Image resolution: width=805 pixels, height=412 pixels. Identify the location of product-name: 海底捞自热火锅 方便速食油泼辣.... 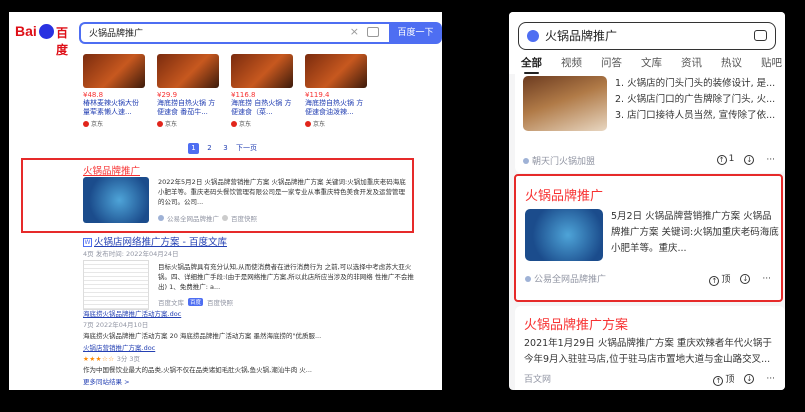
(336, 108).